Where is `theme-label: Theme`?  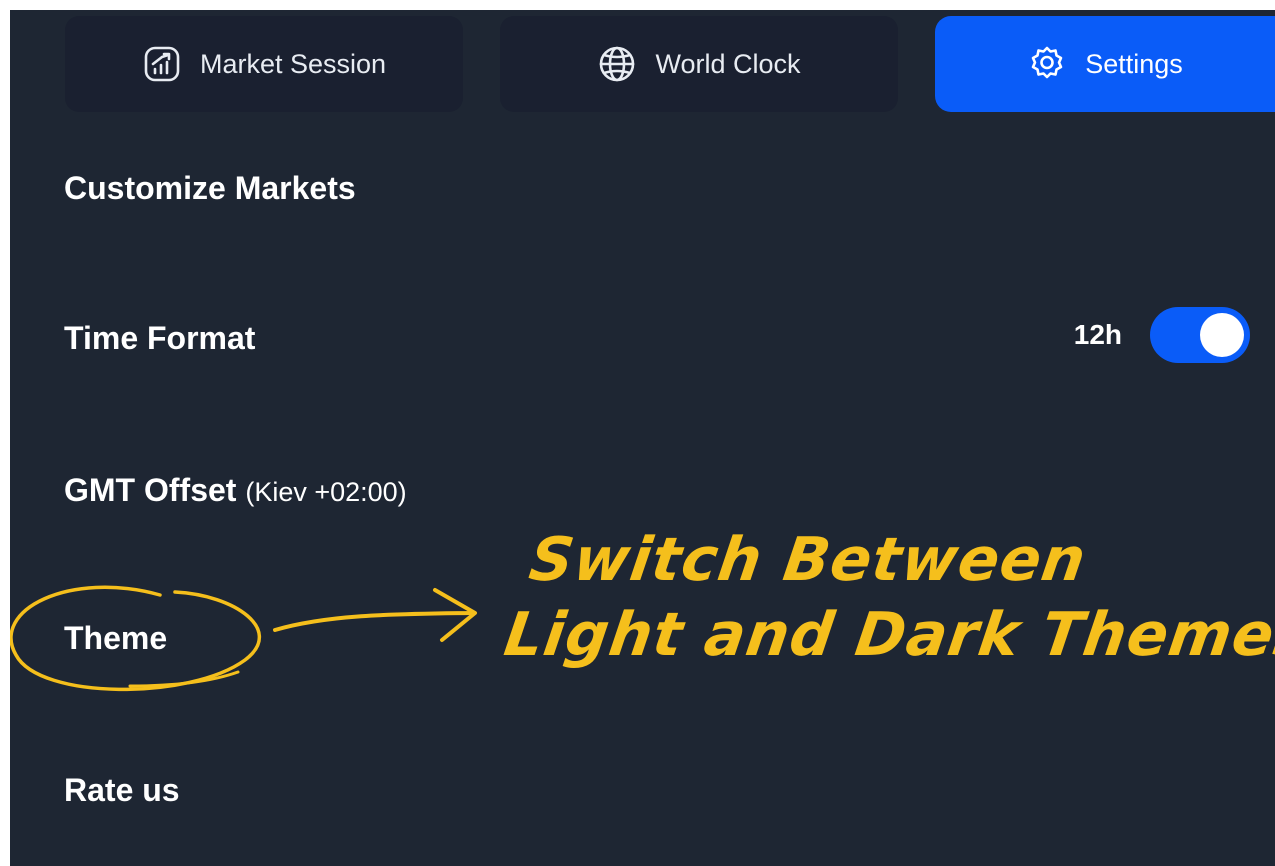 theme-label: Theme is located at coordinates (116, 638).